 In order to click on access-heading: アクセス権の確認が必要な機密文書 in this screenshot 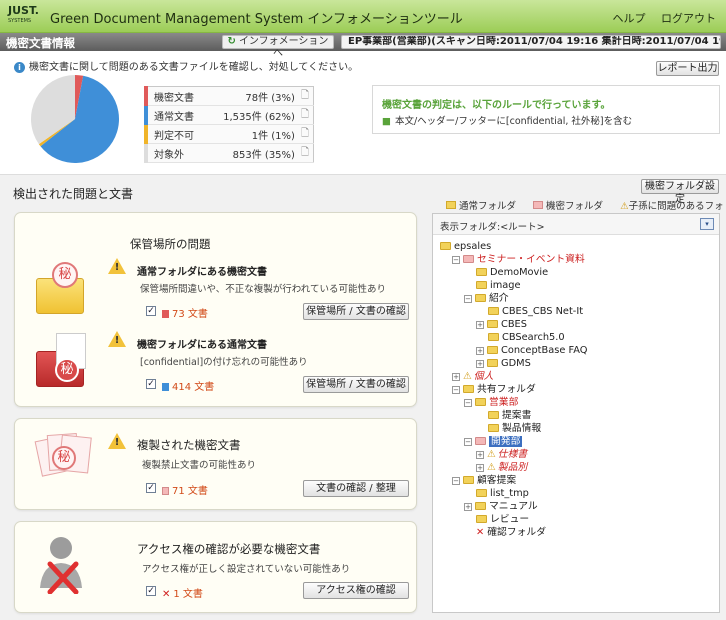, I will do `click(229, 549)`.